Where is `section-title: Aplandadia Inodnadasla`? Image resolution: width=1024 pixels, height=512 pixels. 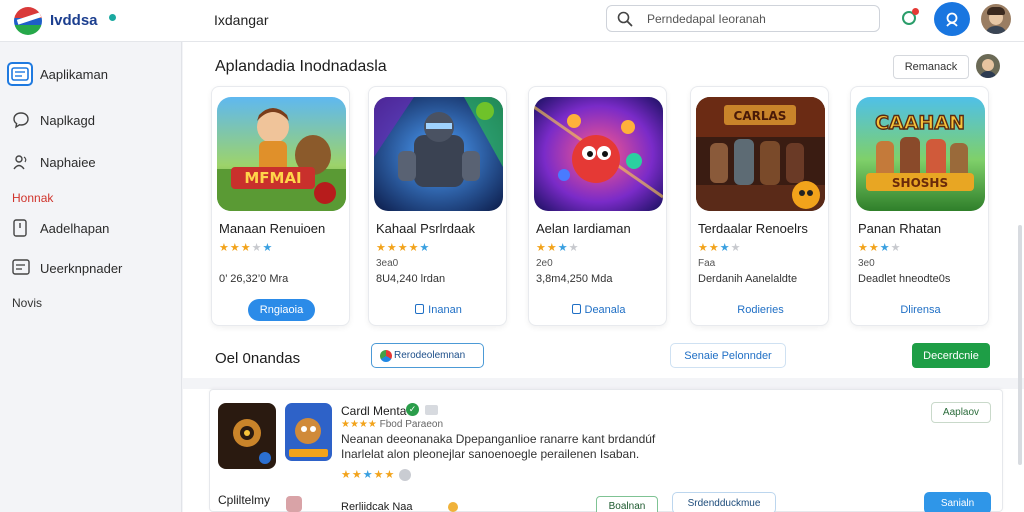 section-title: Aplandadia Inodnadasla is located at coordinates (301, 66).